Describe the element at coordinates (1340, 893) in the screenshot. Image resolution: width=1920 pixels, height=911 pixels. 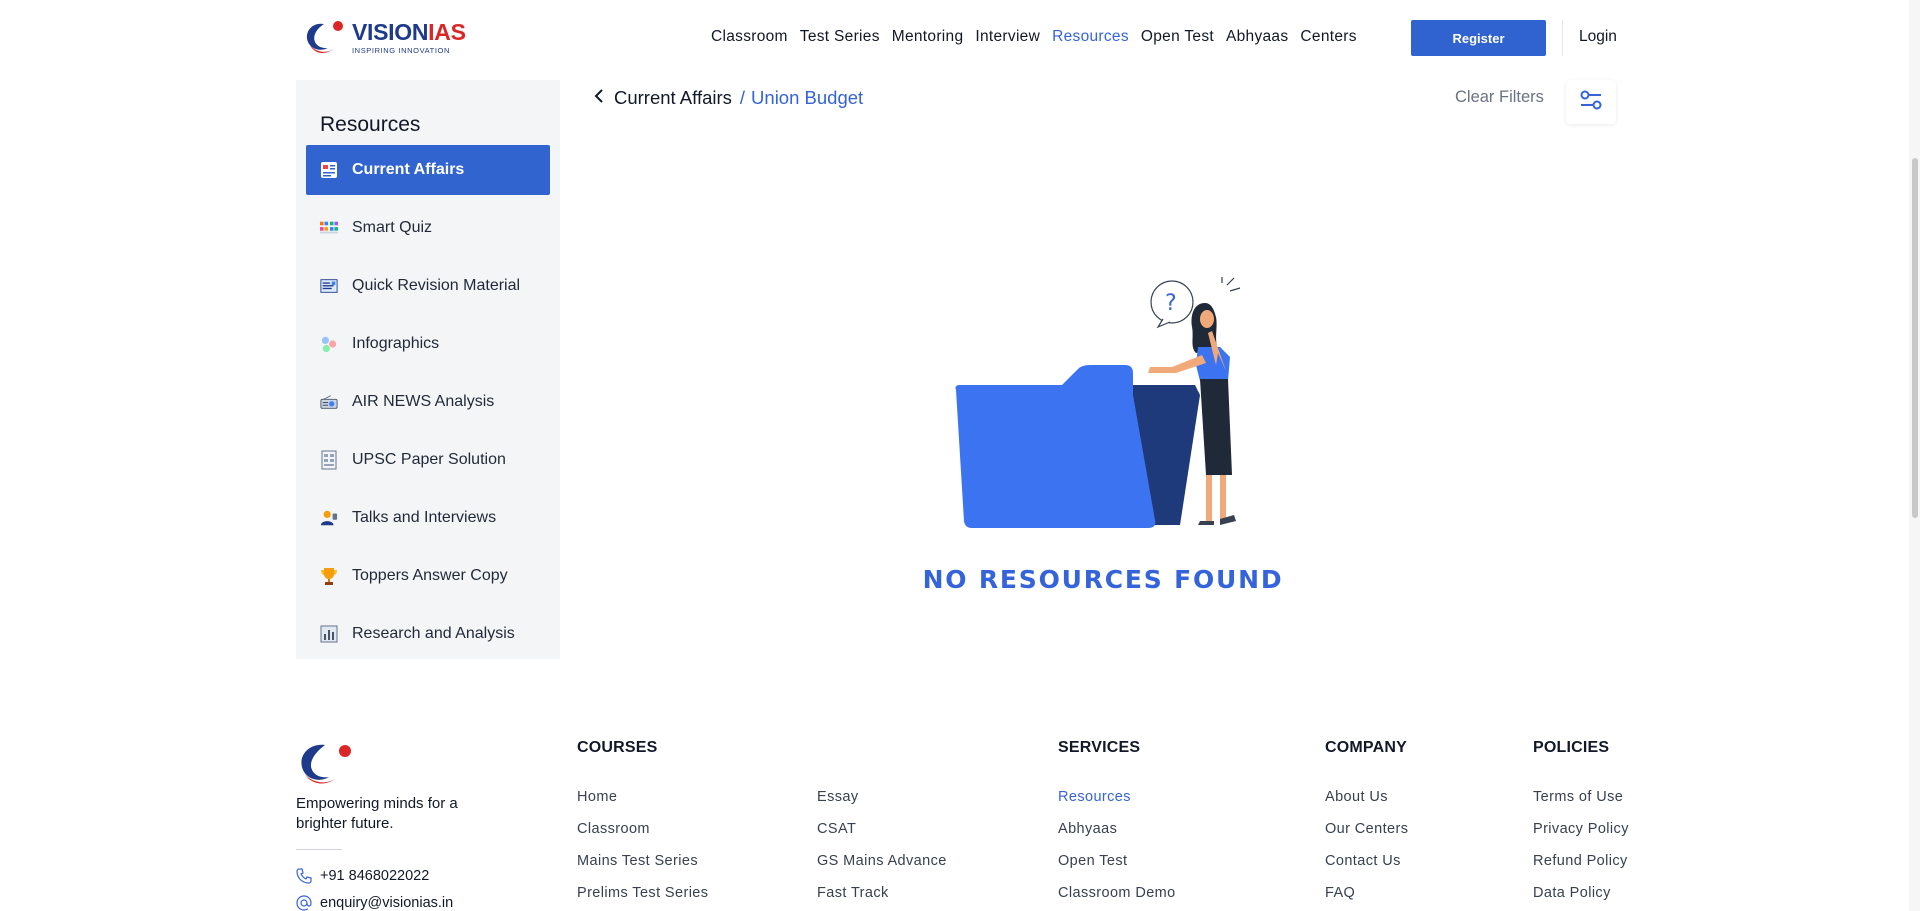
I see `footer-link-faq: FAQ` at that location.